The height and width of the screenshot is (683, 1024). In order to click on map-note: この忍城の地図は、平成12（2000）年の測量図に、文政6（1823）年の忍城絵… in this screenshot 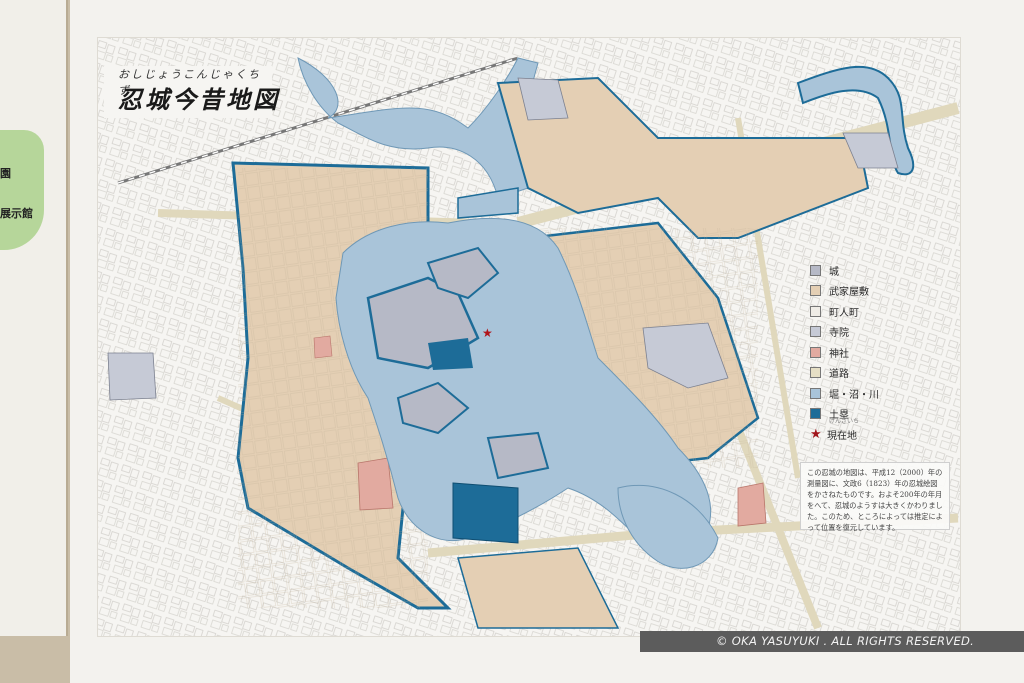, I will do `click(875, 497)`.